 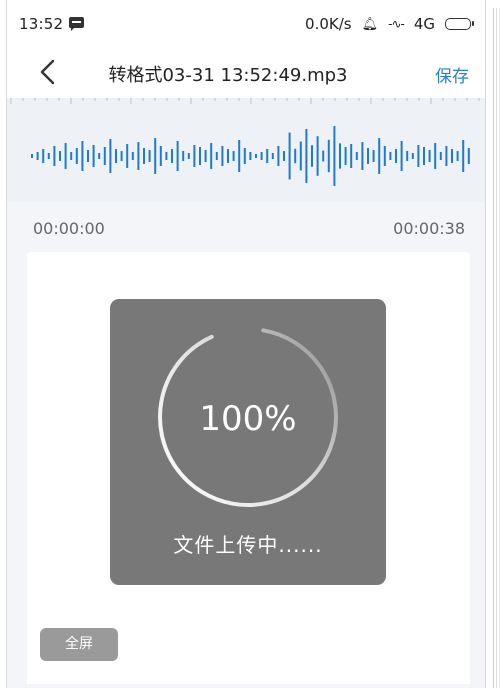 I want to click on fullscreen-button: 全屏, so click(x=79, y=644).